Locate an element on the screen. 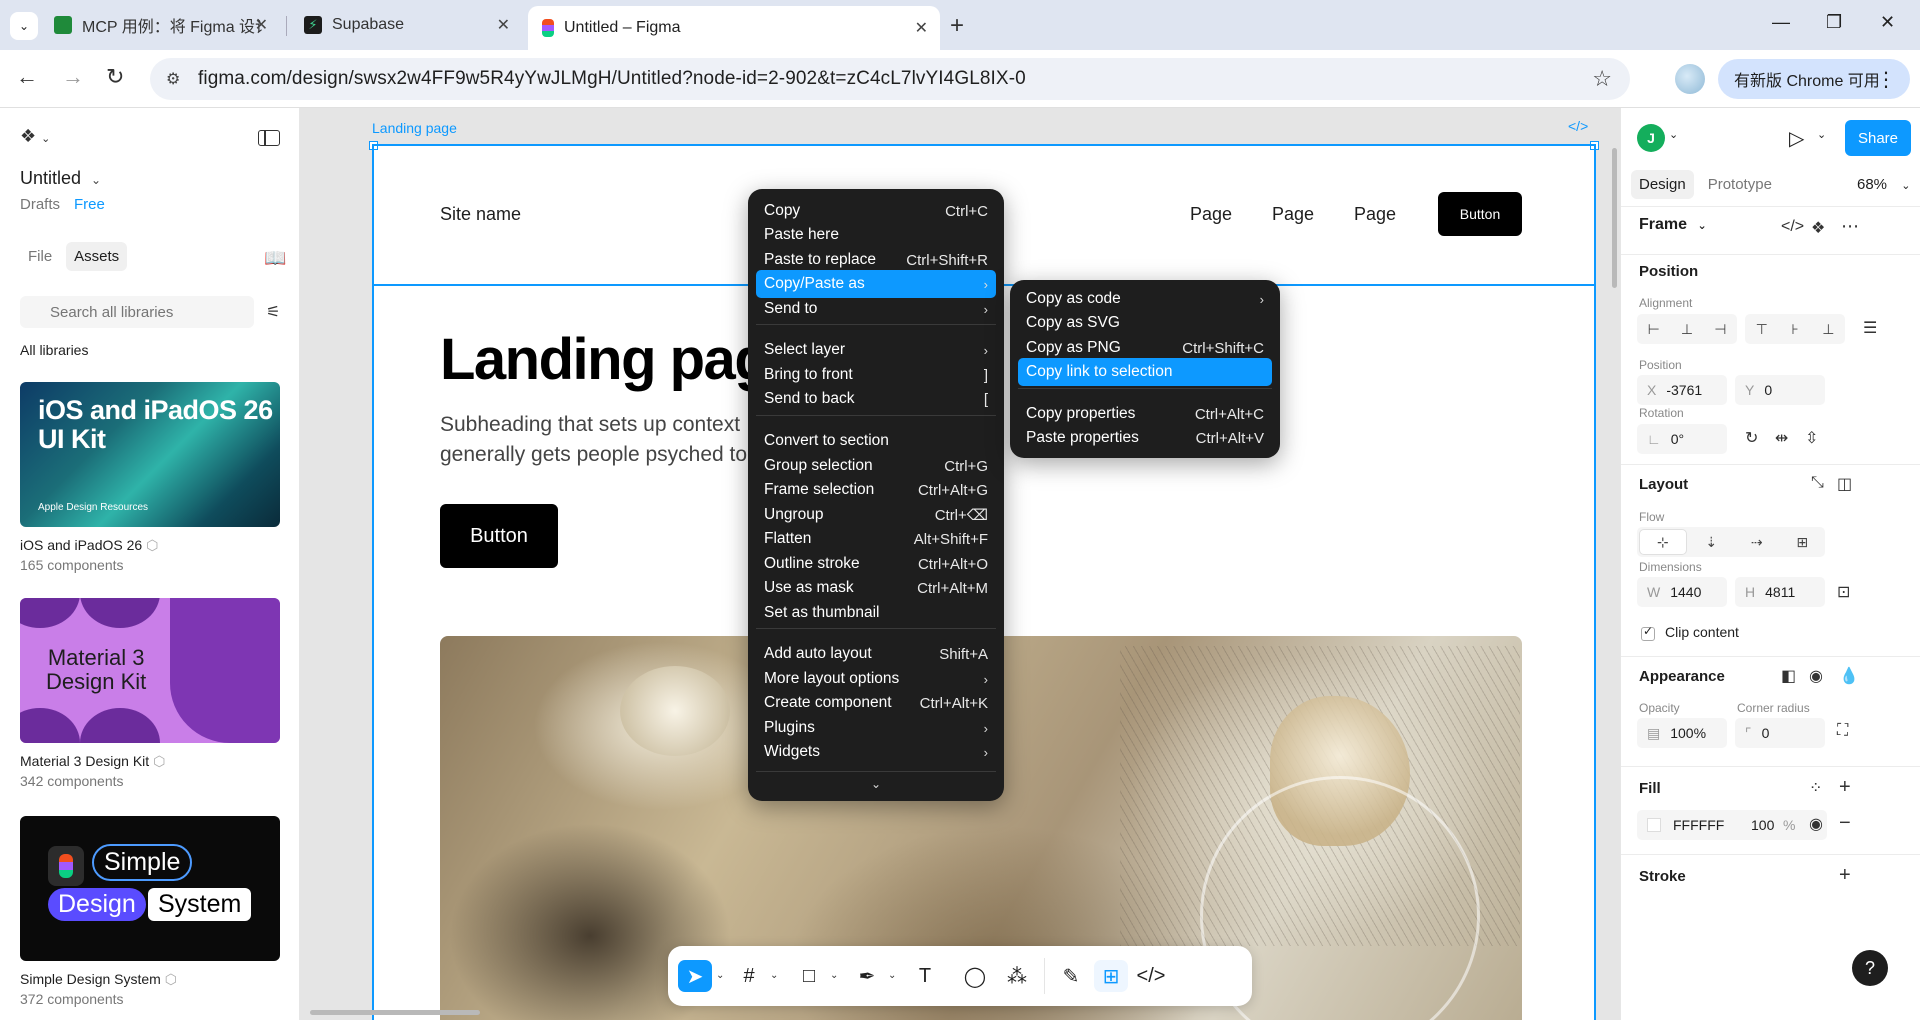 The height and width of the screenshot is (1020, 1920). file-title: Untitled ⌄ is located at coordinates (60, 178).